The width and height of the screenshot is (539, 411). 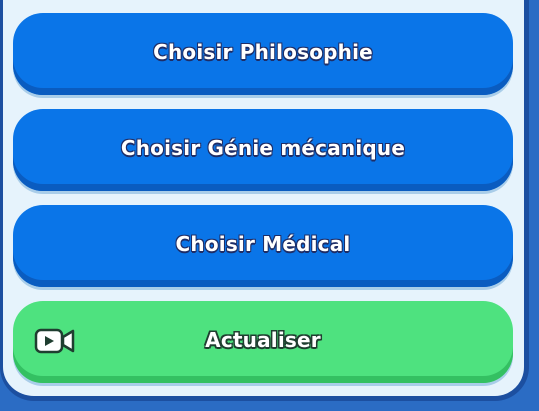 I want to click on refresh-label: Actualiser, so click(x=263, y=340).